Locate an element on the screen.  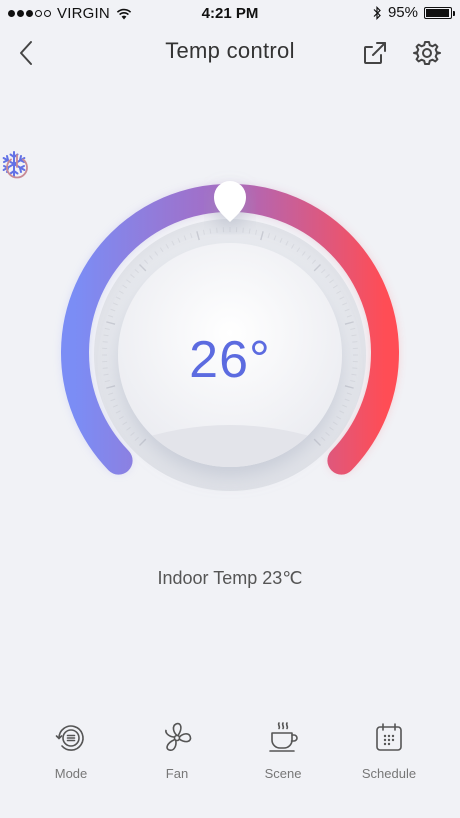
set-temperature: 26° is located at coordinates (230, 360).